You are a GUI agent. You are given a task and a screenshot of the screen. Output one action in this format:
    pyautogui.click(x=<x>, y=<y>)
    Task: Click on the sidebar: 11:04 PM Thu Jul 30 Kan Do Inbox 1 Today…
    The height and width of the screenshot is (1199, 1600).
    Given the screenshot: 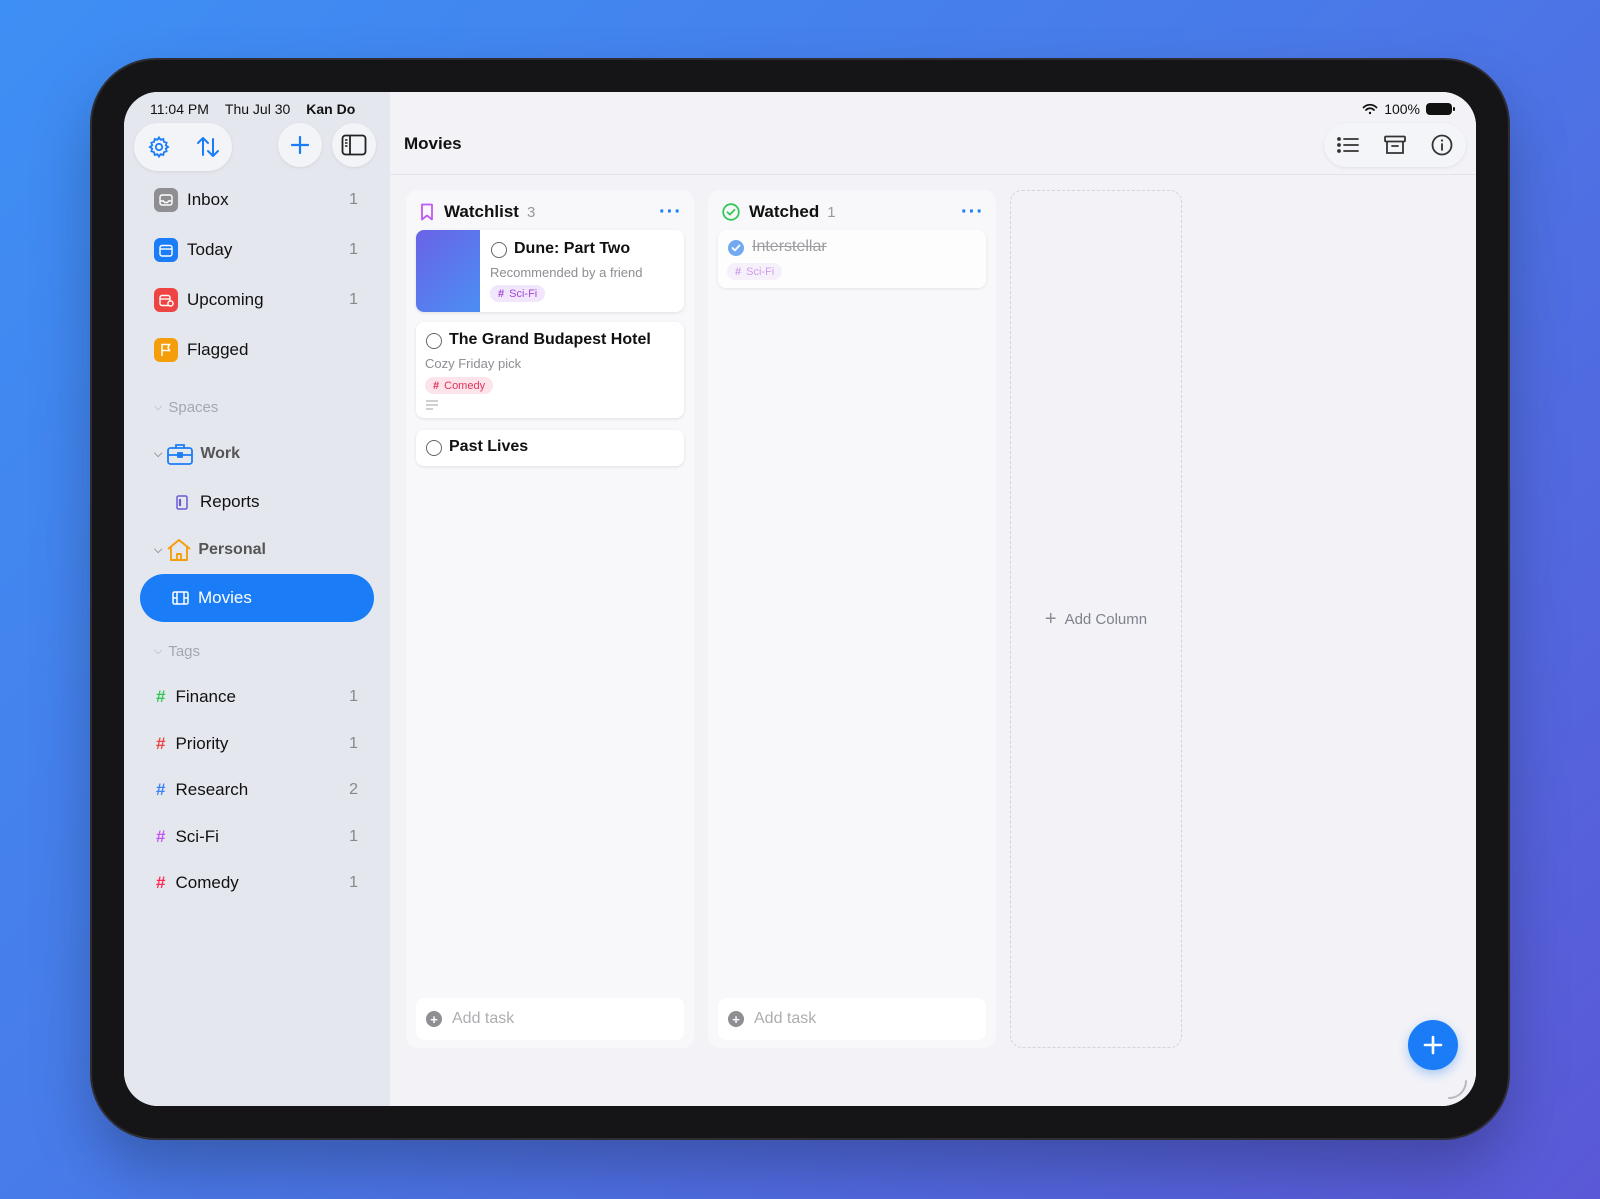 What is the action you would take?
    pyautogui.click(x=257, y=599)
    